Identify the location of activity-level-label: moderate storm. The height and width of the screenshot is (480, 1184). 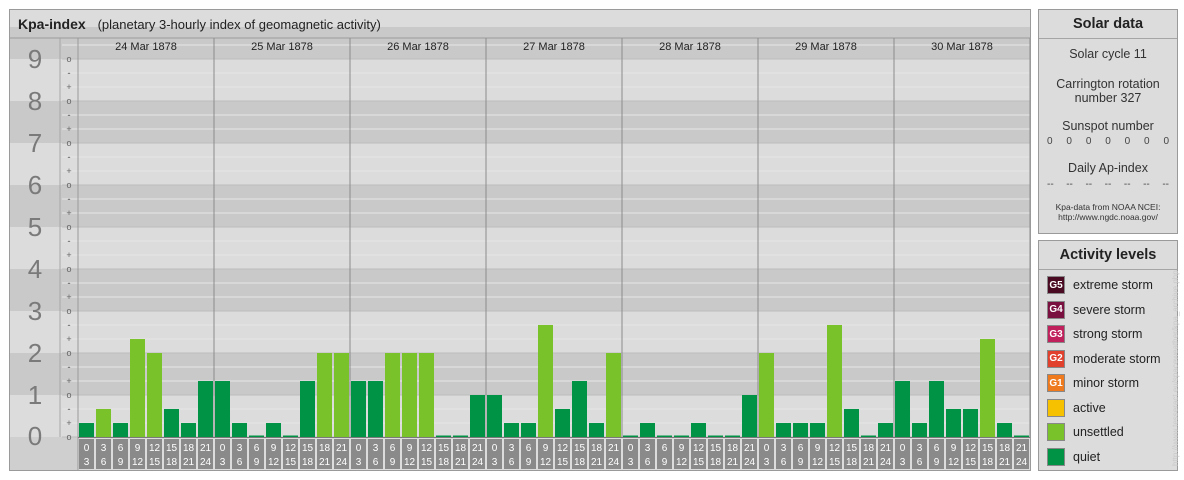
(1117, 358).